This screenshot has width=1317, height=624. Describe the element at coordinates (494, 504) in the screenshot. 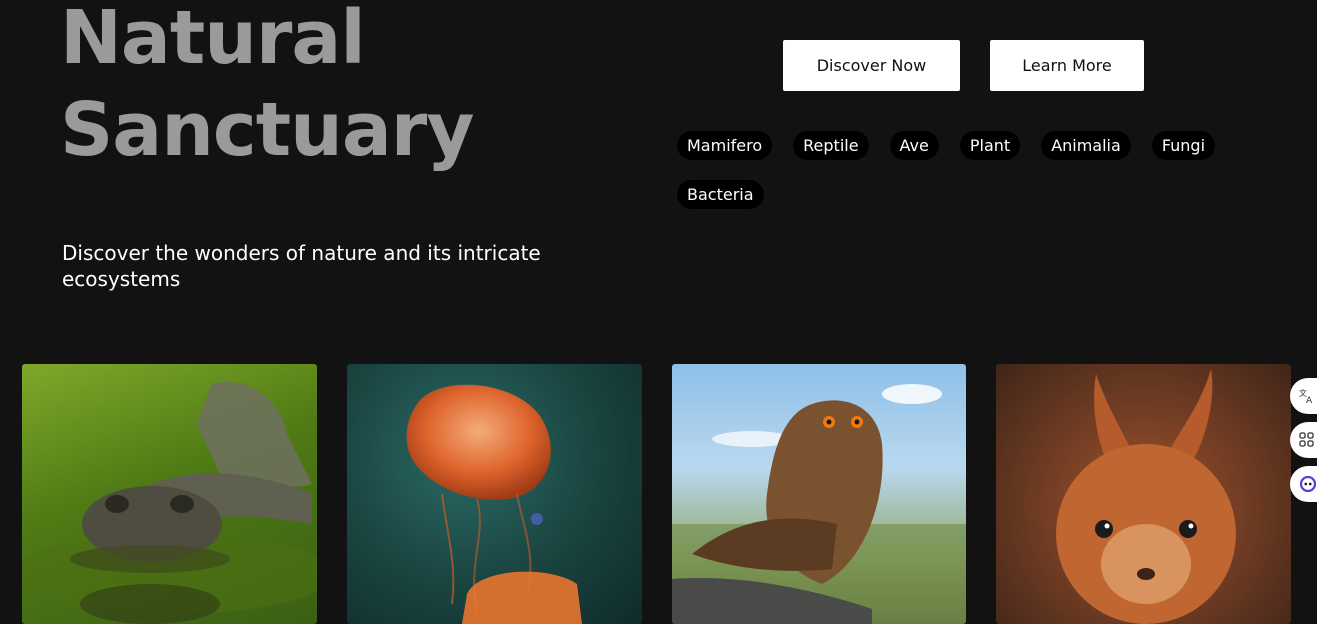

I see `jellyfish-image` at that location.